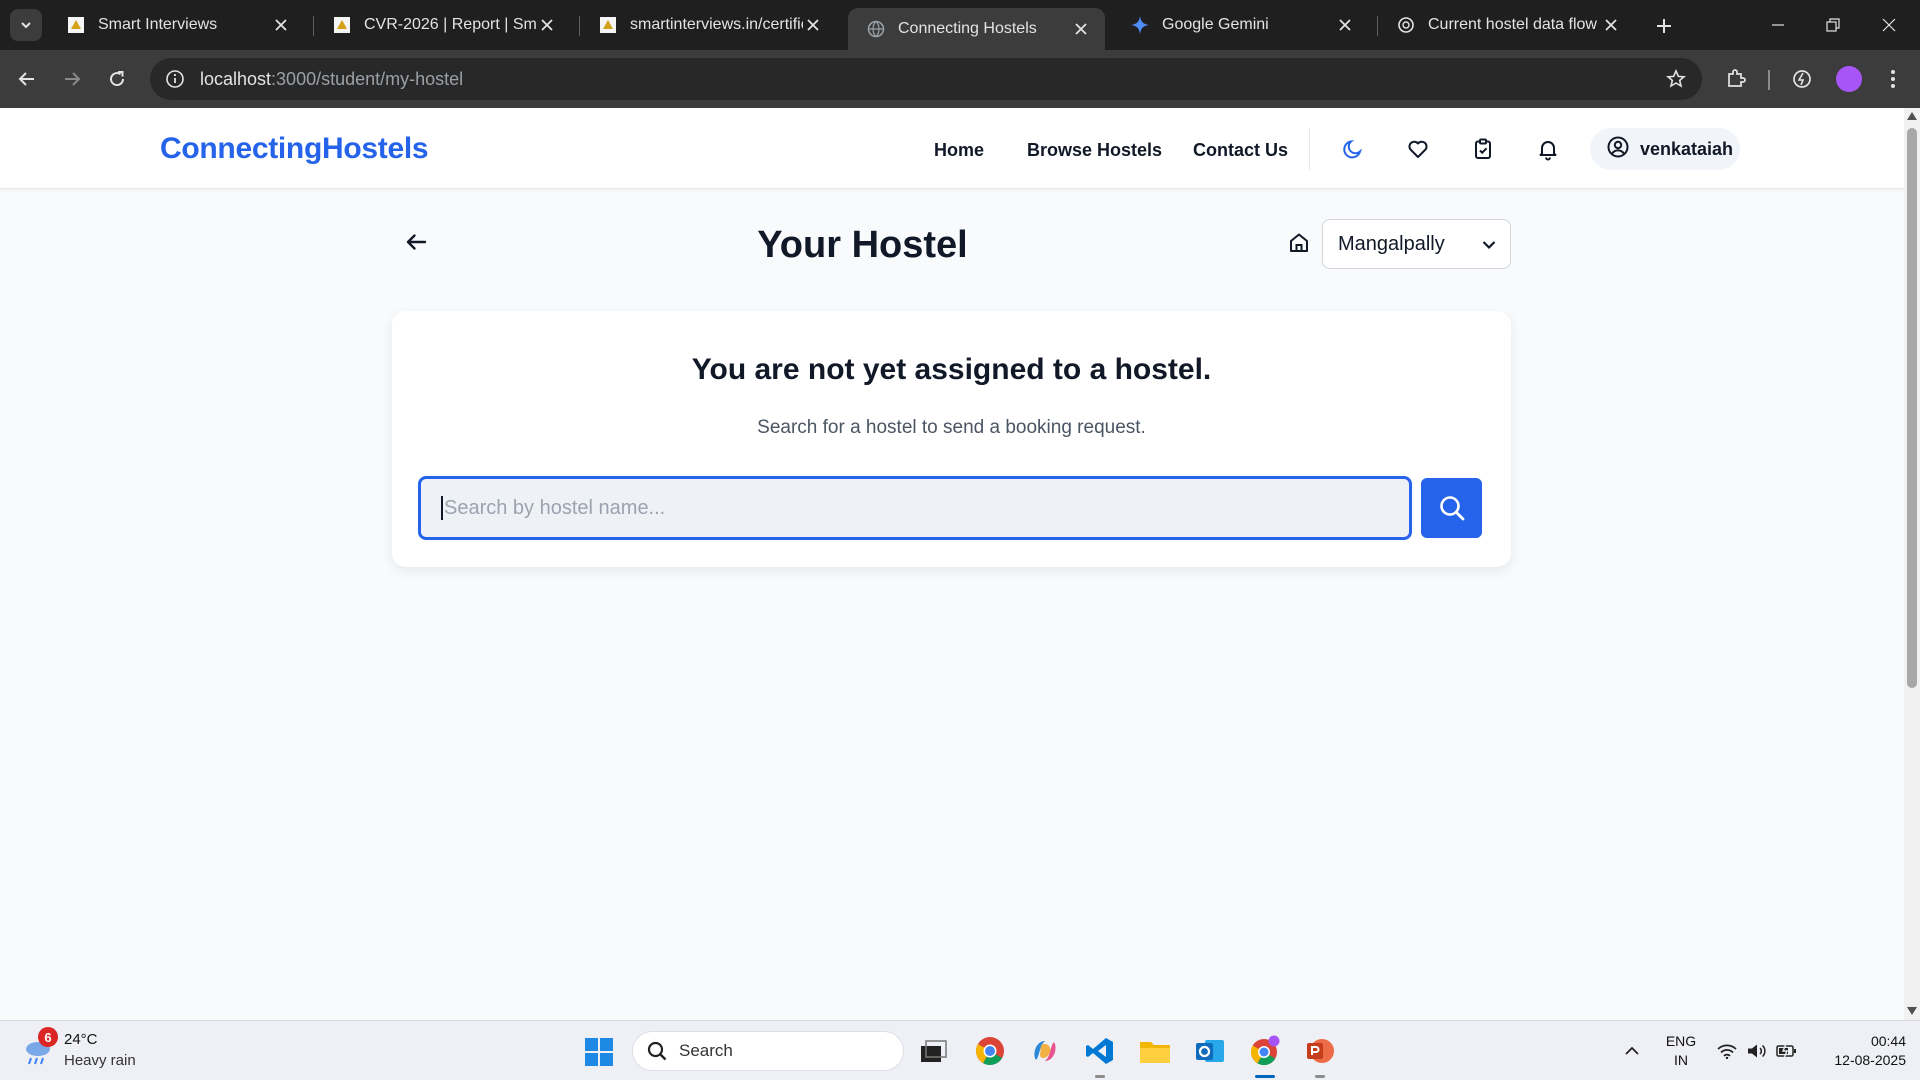  I want to click on minimize-button, so click(1778, 25).